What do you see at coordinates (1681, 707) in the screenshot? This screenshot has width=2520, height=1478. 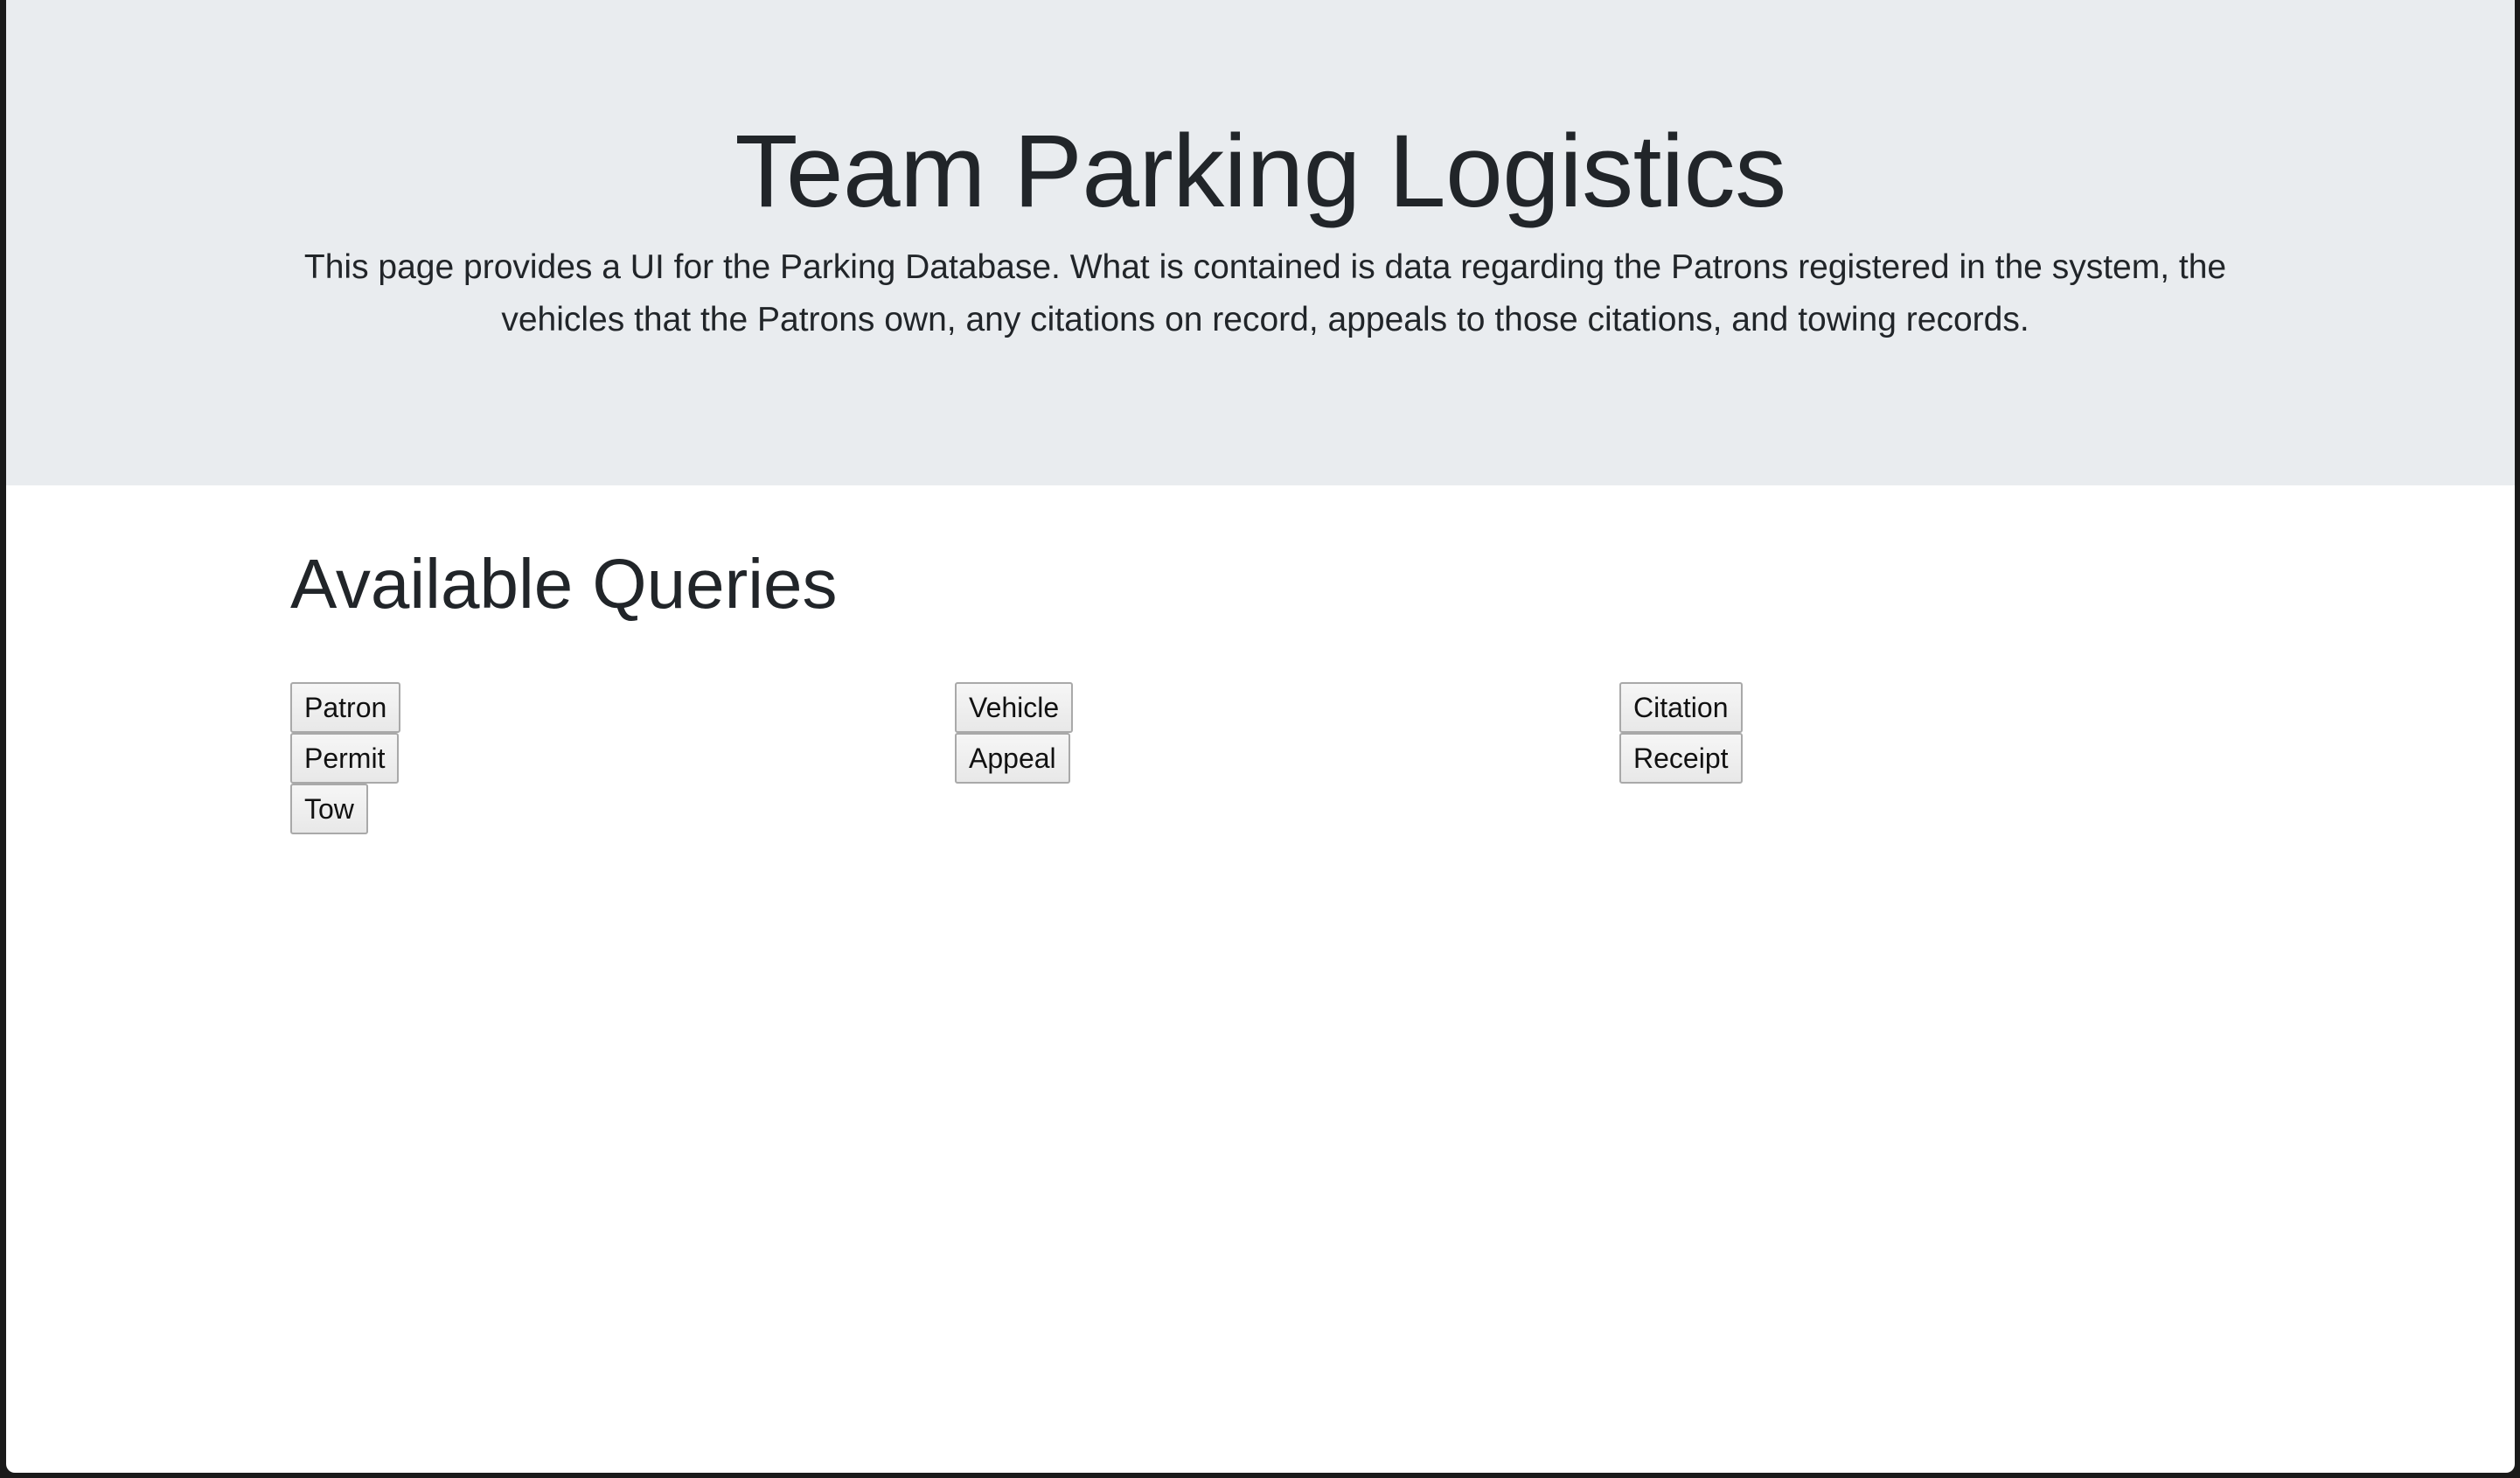 I see `citation-button: Citation` at bounding box center [1681, 707].